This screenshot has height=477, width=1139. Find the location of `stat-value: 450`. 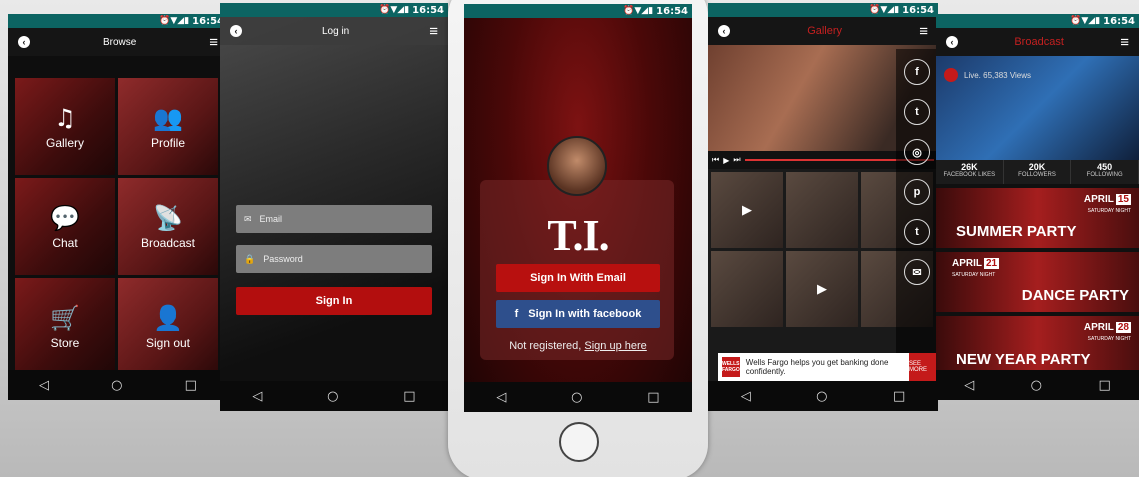

stat-value: 450 is located at coordinates (1105, 167).